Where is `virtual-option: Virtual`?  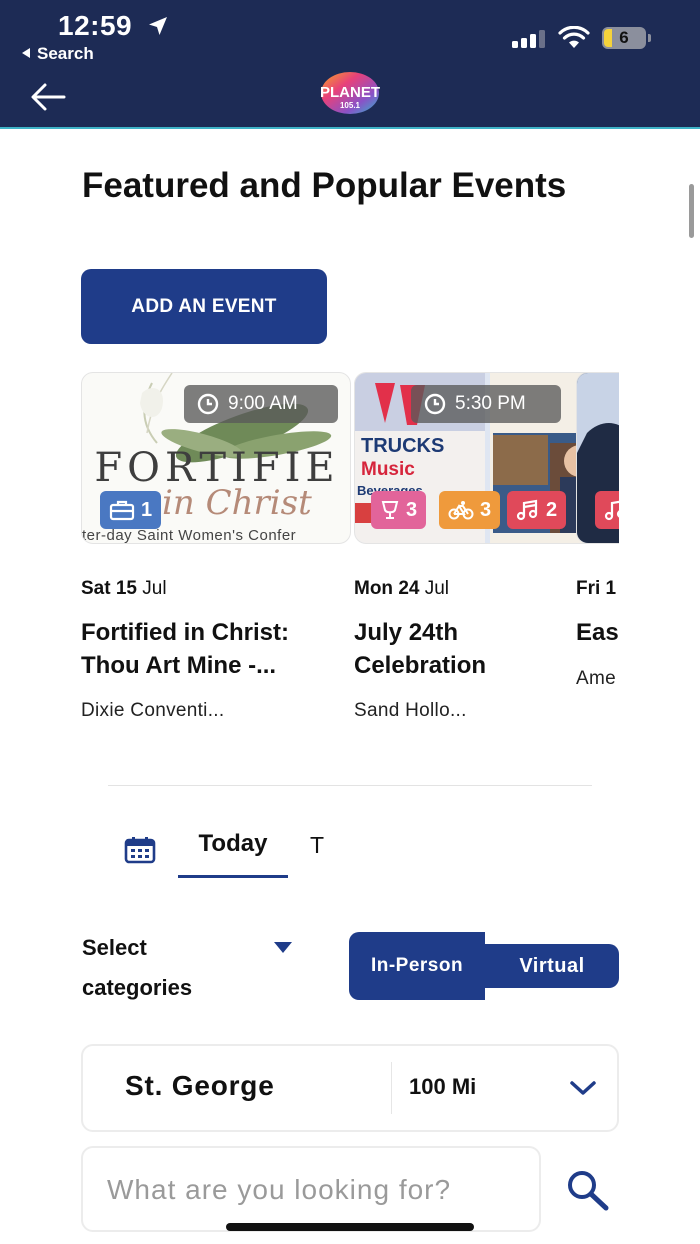
virtual-option: Virtual is located at coordinates (552, 966).